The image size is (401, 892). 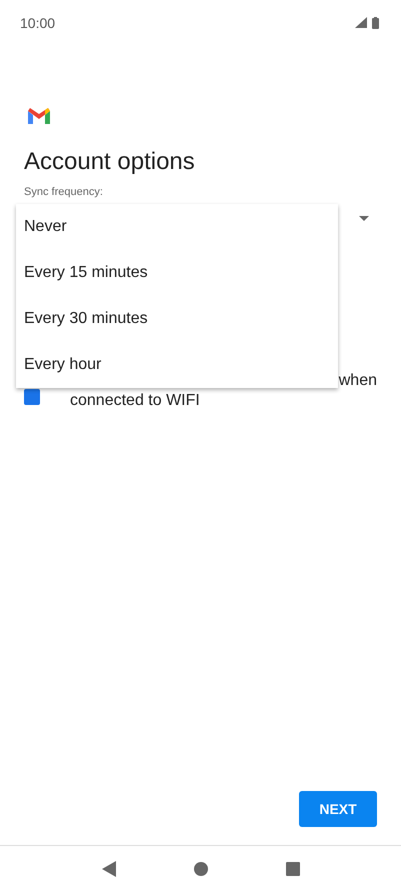 What do you see at coordinates (361, 22) in the screenshot?
I see `signal-icon` at bounding box center [361, 22].